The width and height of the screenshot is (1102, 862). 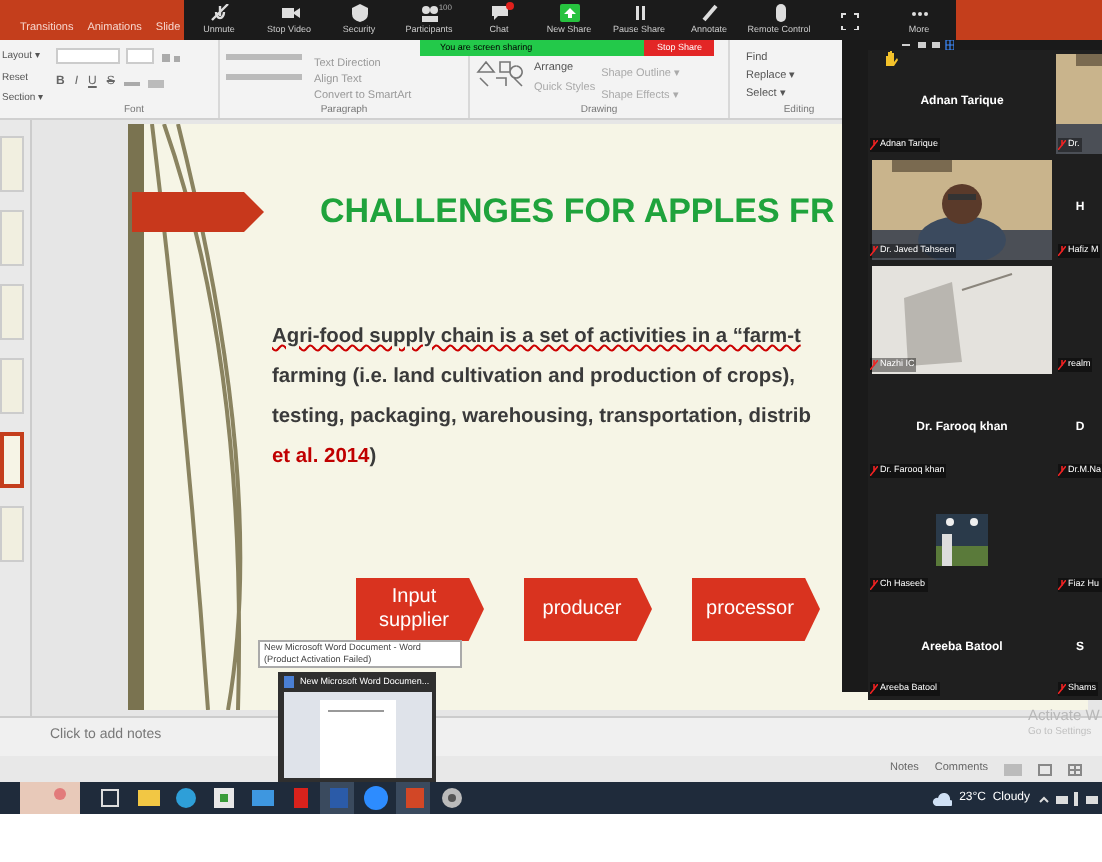 What do you see at coordinates (542, 417) in the screenshot?
I see `paragraph-line: testing, packaging, warehousing, transportation, distrib` at bounding box center [542, 417].